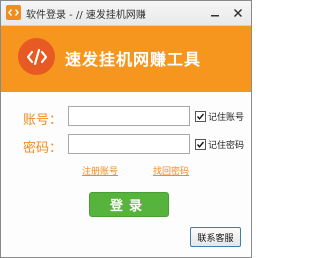 The height and width of the screenshot is (258, 320). I want to click on close-icon, so click(238, 12).